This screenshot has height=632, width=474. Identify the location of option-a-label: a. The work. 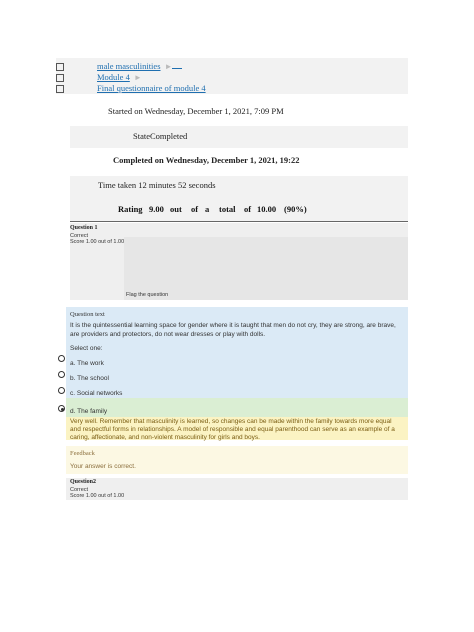
(87, 363).